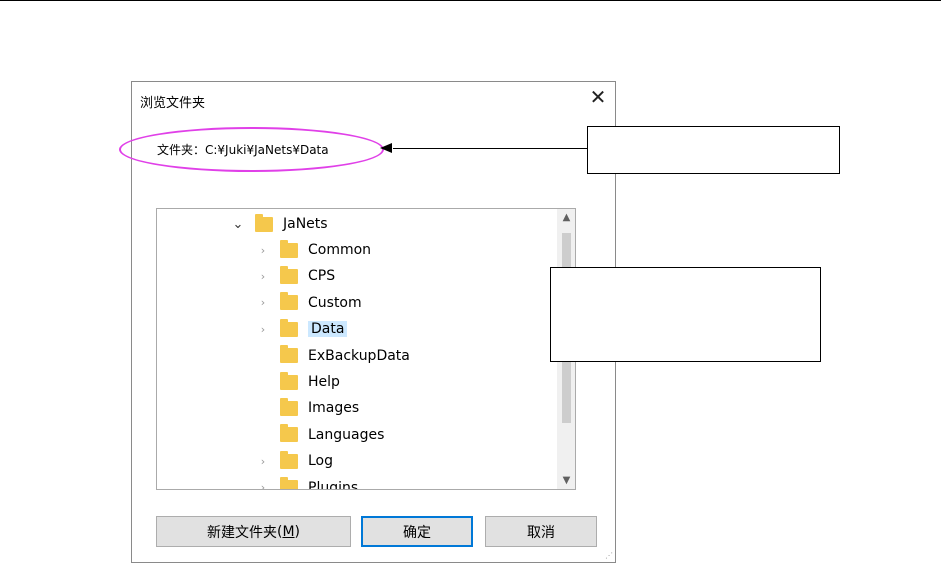  Describe the element at coordinates (335, 302) in the screenshot. I see `tree-item-label: Custom` at that location.